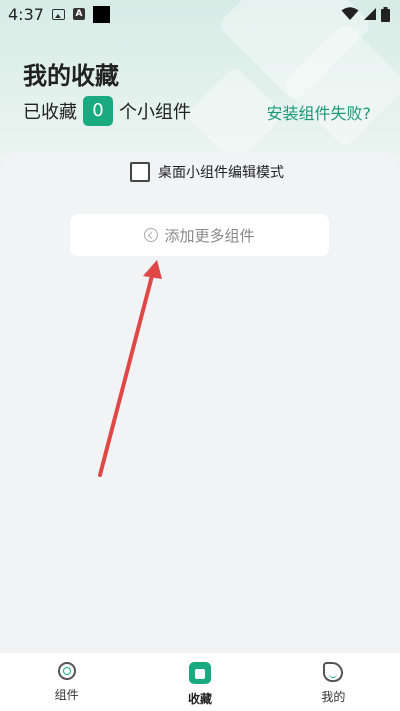  I want to click on battery-icon, so click(385, 14).